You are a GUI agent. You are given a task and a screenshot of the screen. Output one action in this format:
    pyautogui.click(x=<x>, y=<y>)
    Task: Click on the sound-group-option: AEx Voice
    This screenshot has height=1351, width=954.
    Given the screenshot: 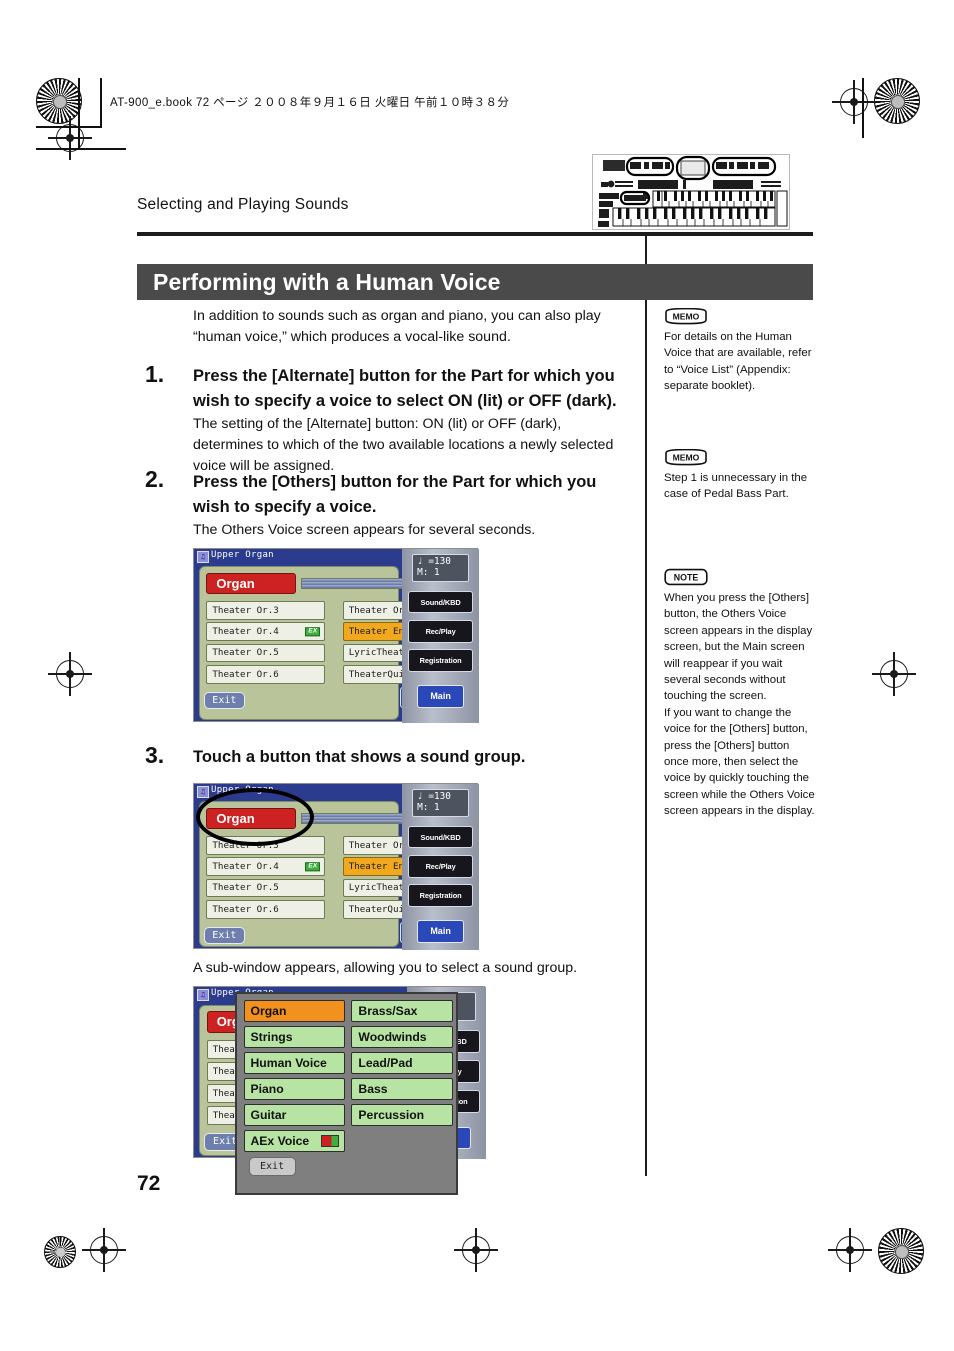 What is the action you would take?
    pyautogui.click(x=294, y=1141)
    